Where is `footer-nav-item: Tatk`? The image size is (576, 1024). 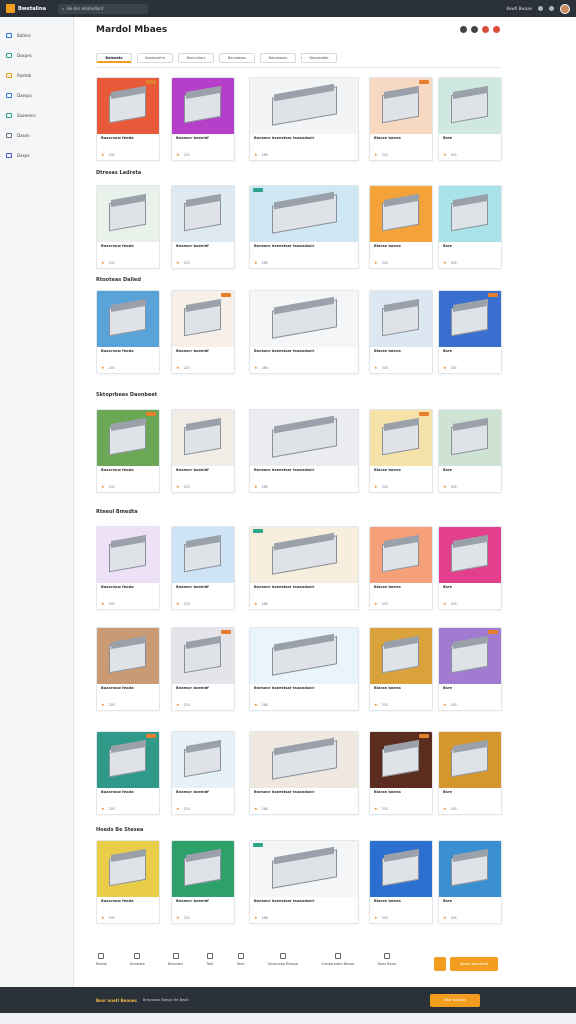
footer-nav-item: Tatk is located at coordinates (209, 959).